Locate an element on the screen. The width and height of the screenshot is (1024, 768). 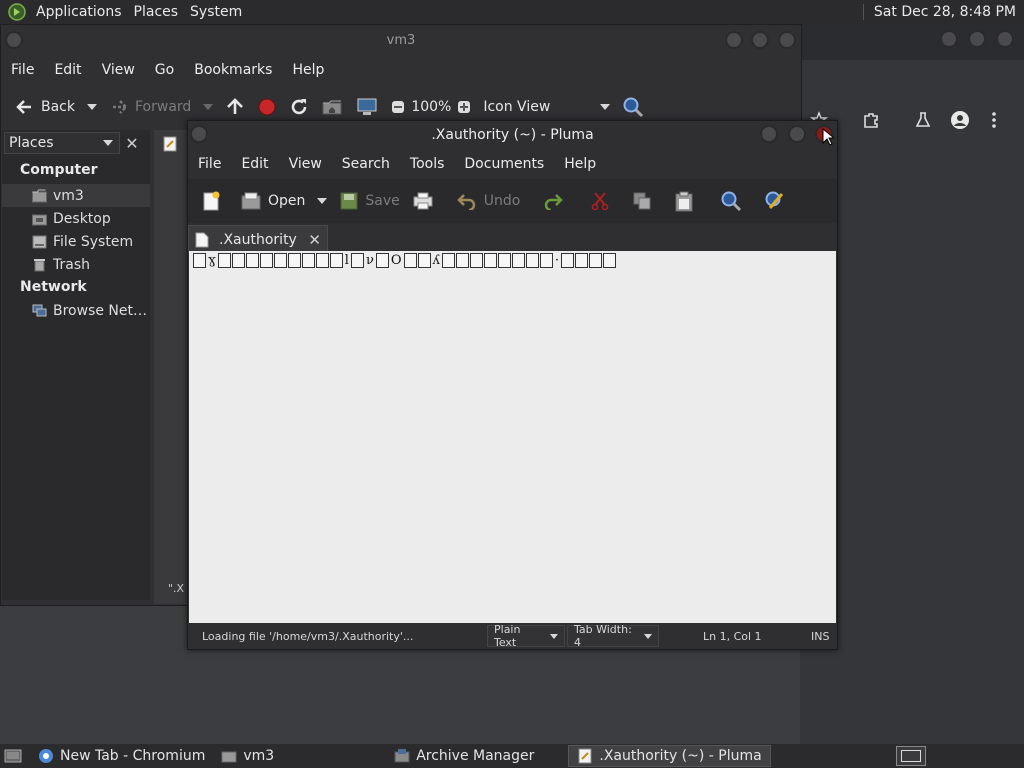
back-button: Back is located at coordinates (45, 107).